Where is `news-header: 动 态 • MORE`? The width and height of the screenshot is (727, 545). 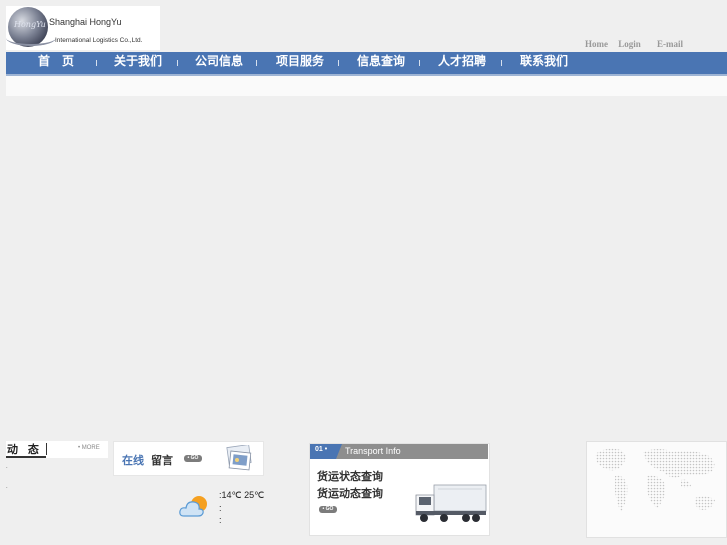 news-header: 动 态 • MORE is located at coordinates (57, 449).